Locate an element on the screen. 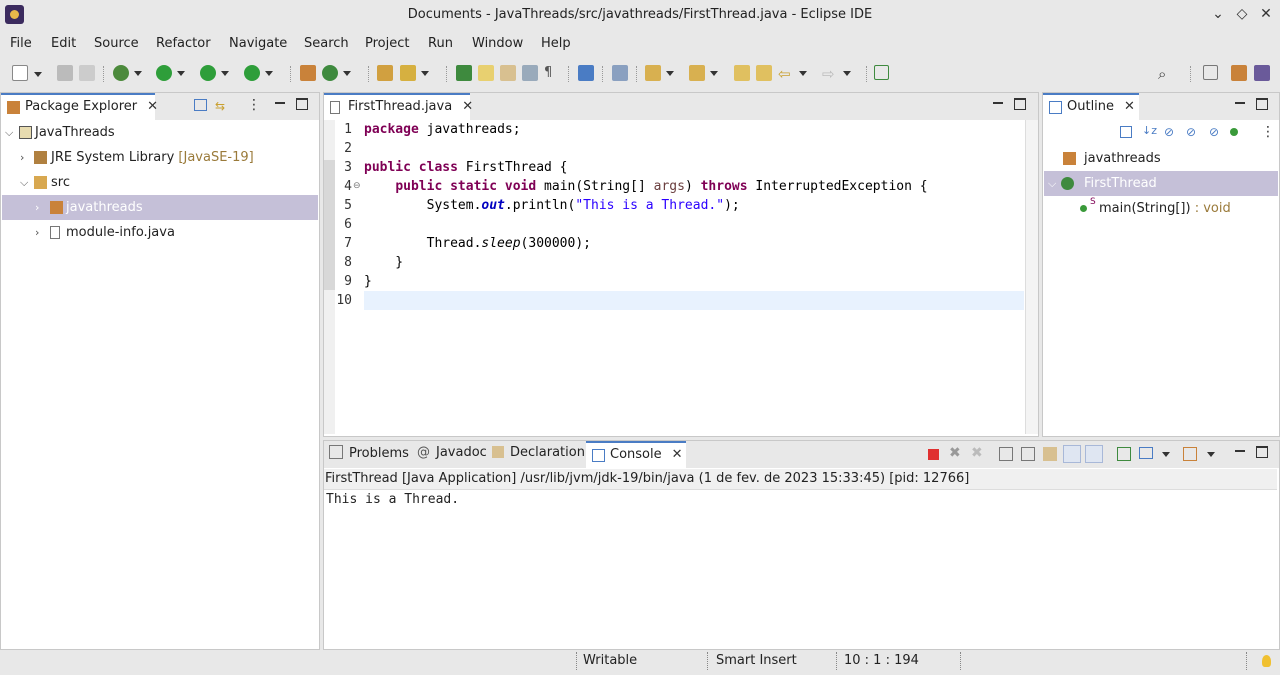 The image size is (1280, 675). console-output: This is a Thread. is located at coordinates (392, 499).